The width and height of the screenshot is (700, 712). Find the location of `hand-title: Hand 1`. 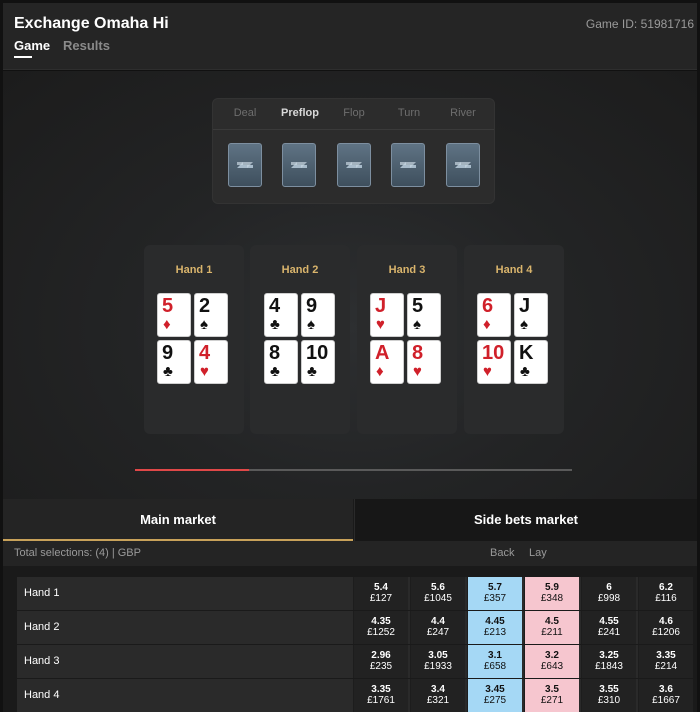

hand-title: Hand 1 is located at coordinates (194, 270).